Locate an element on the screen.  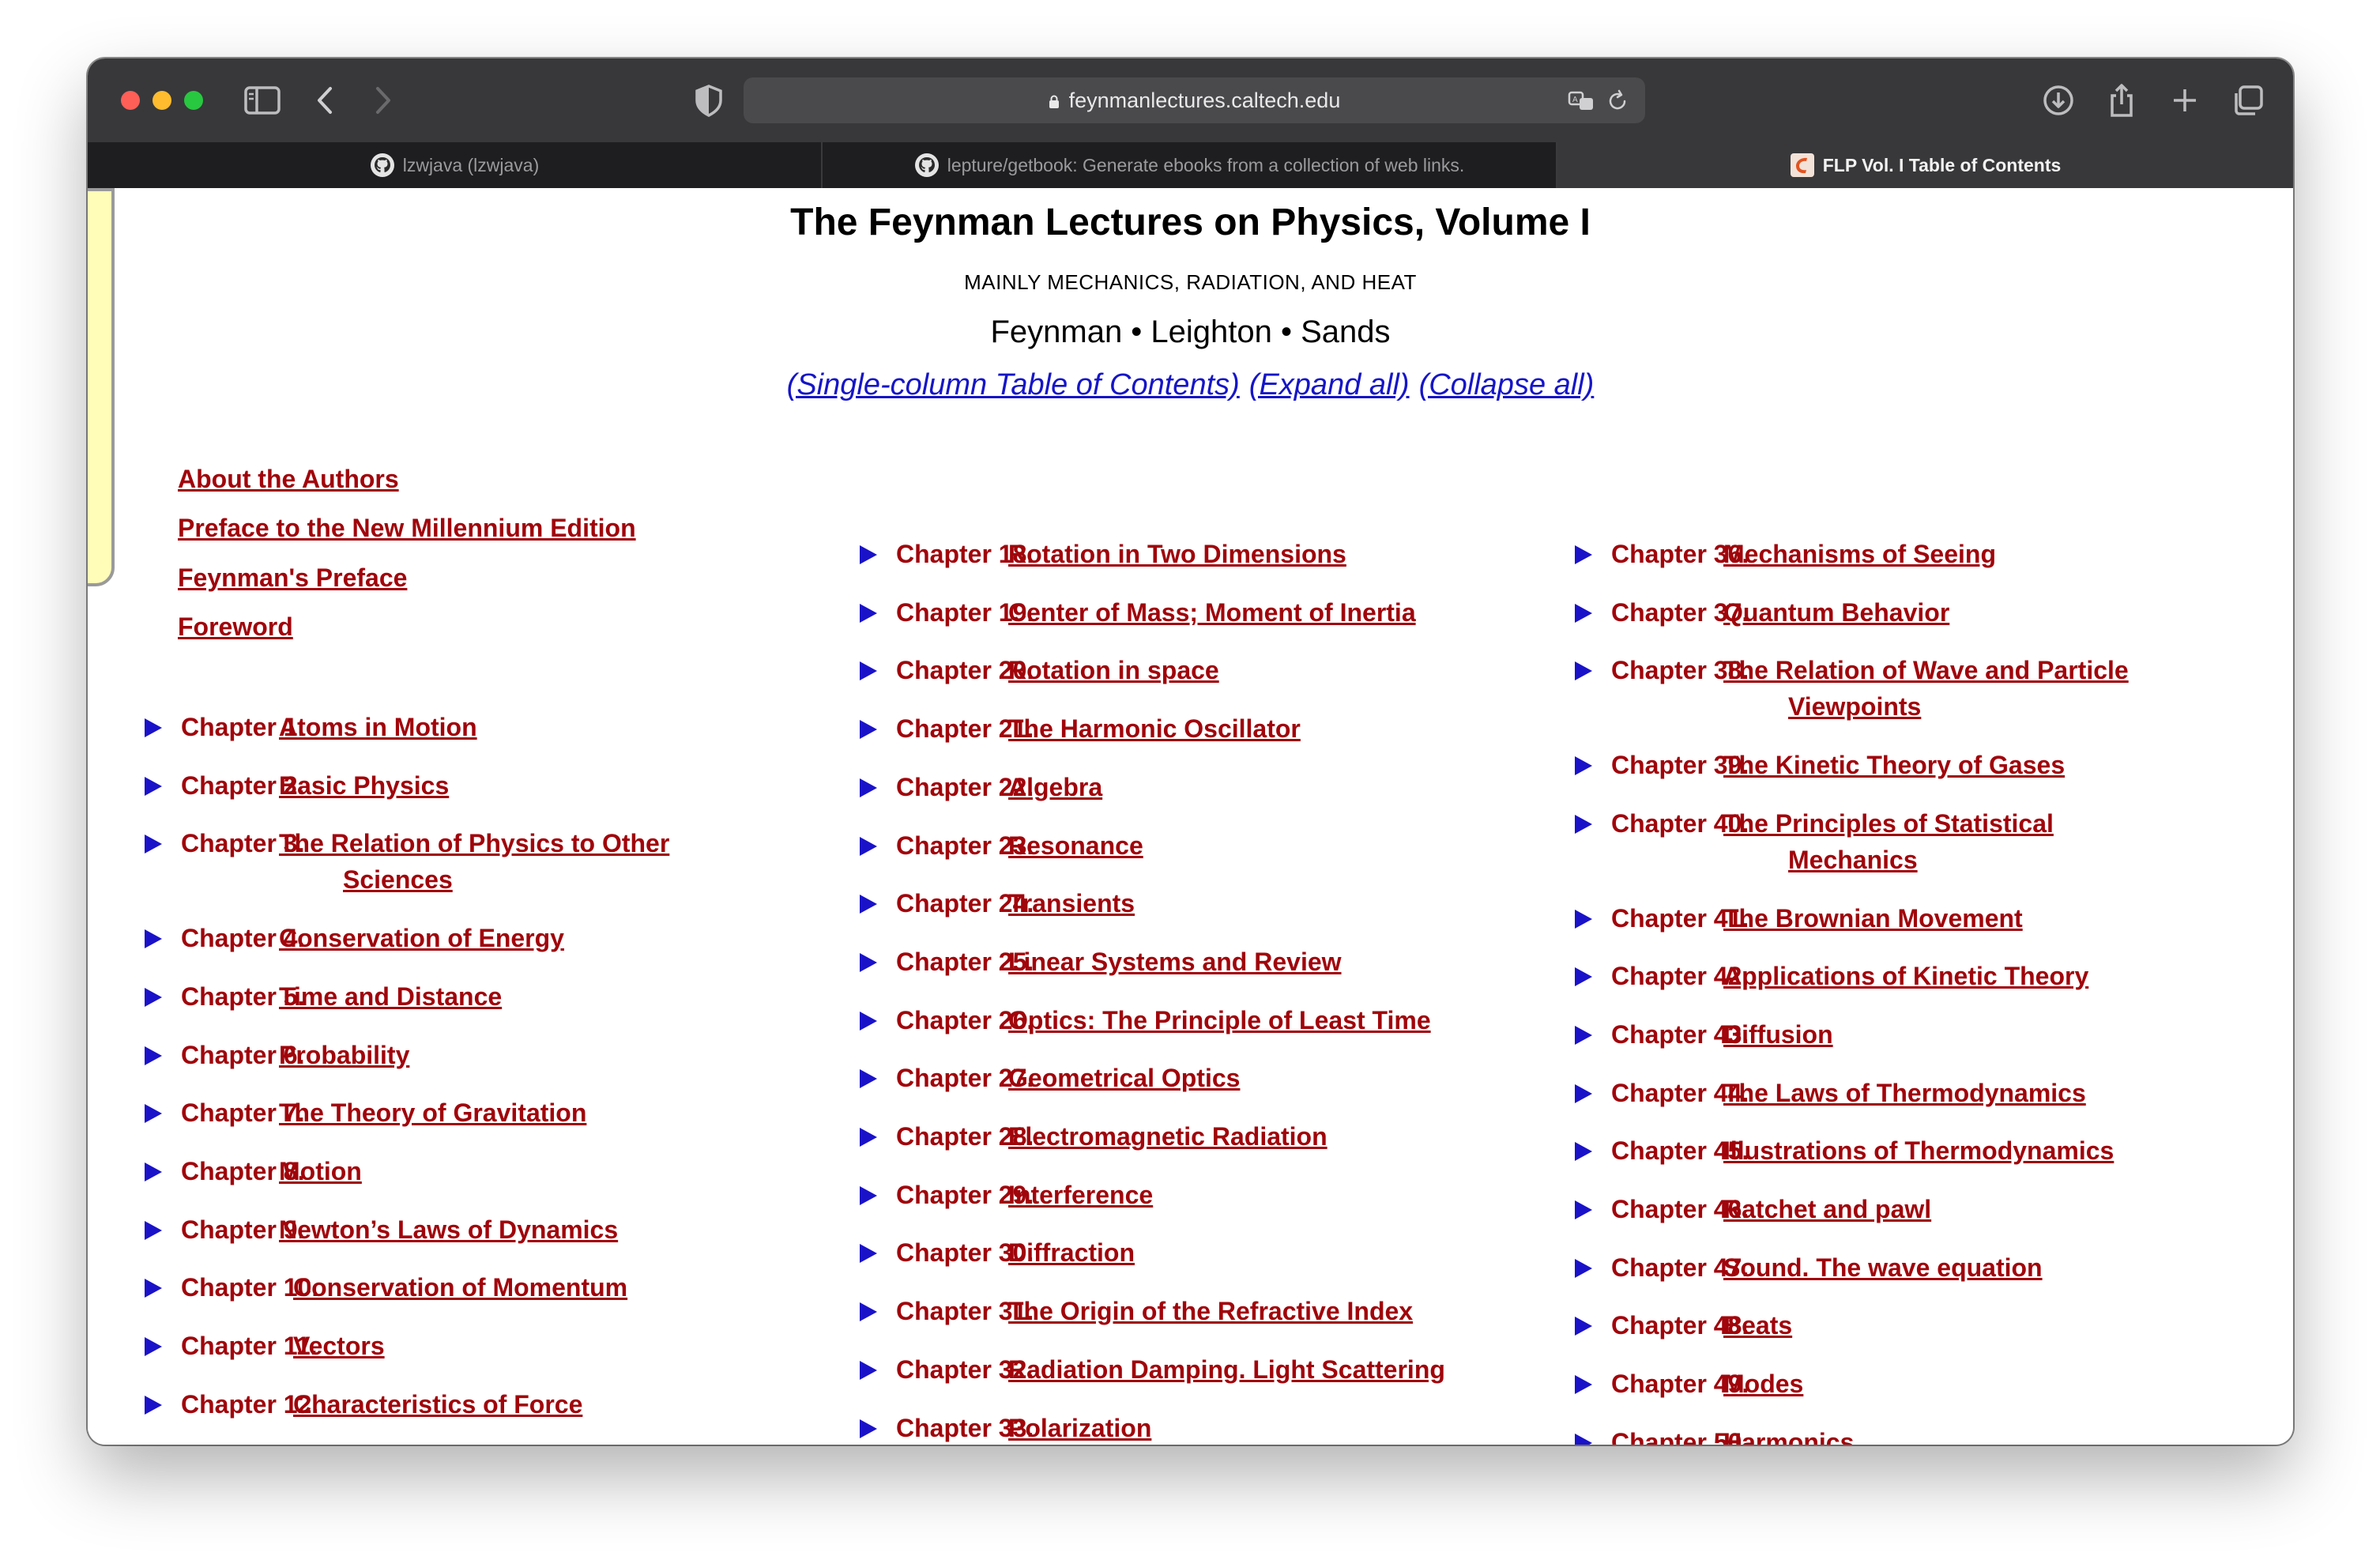
sidebar-toggle-icon is located at coordinates (262, 100).